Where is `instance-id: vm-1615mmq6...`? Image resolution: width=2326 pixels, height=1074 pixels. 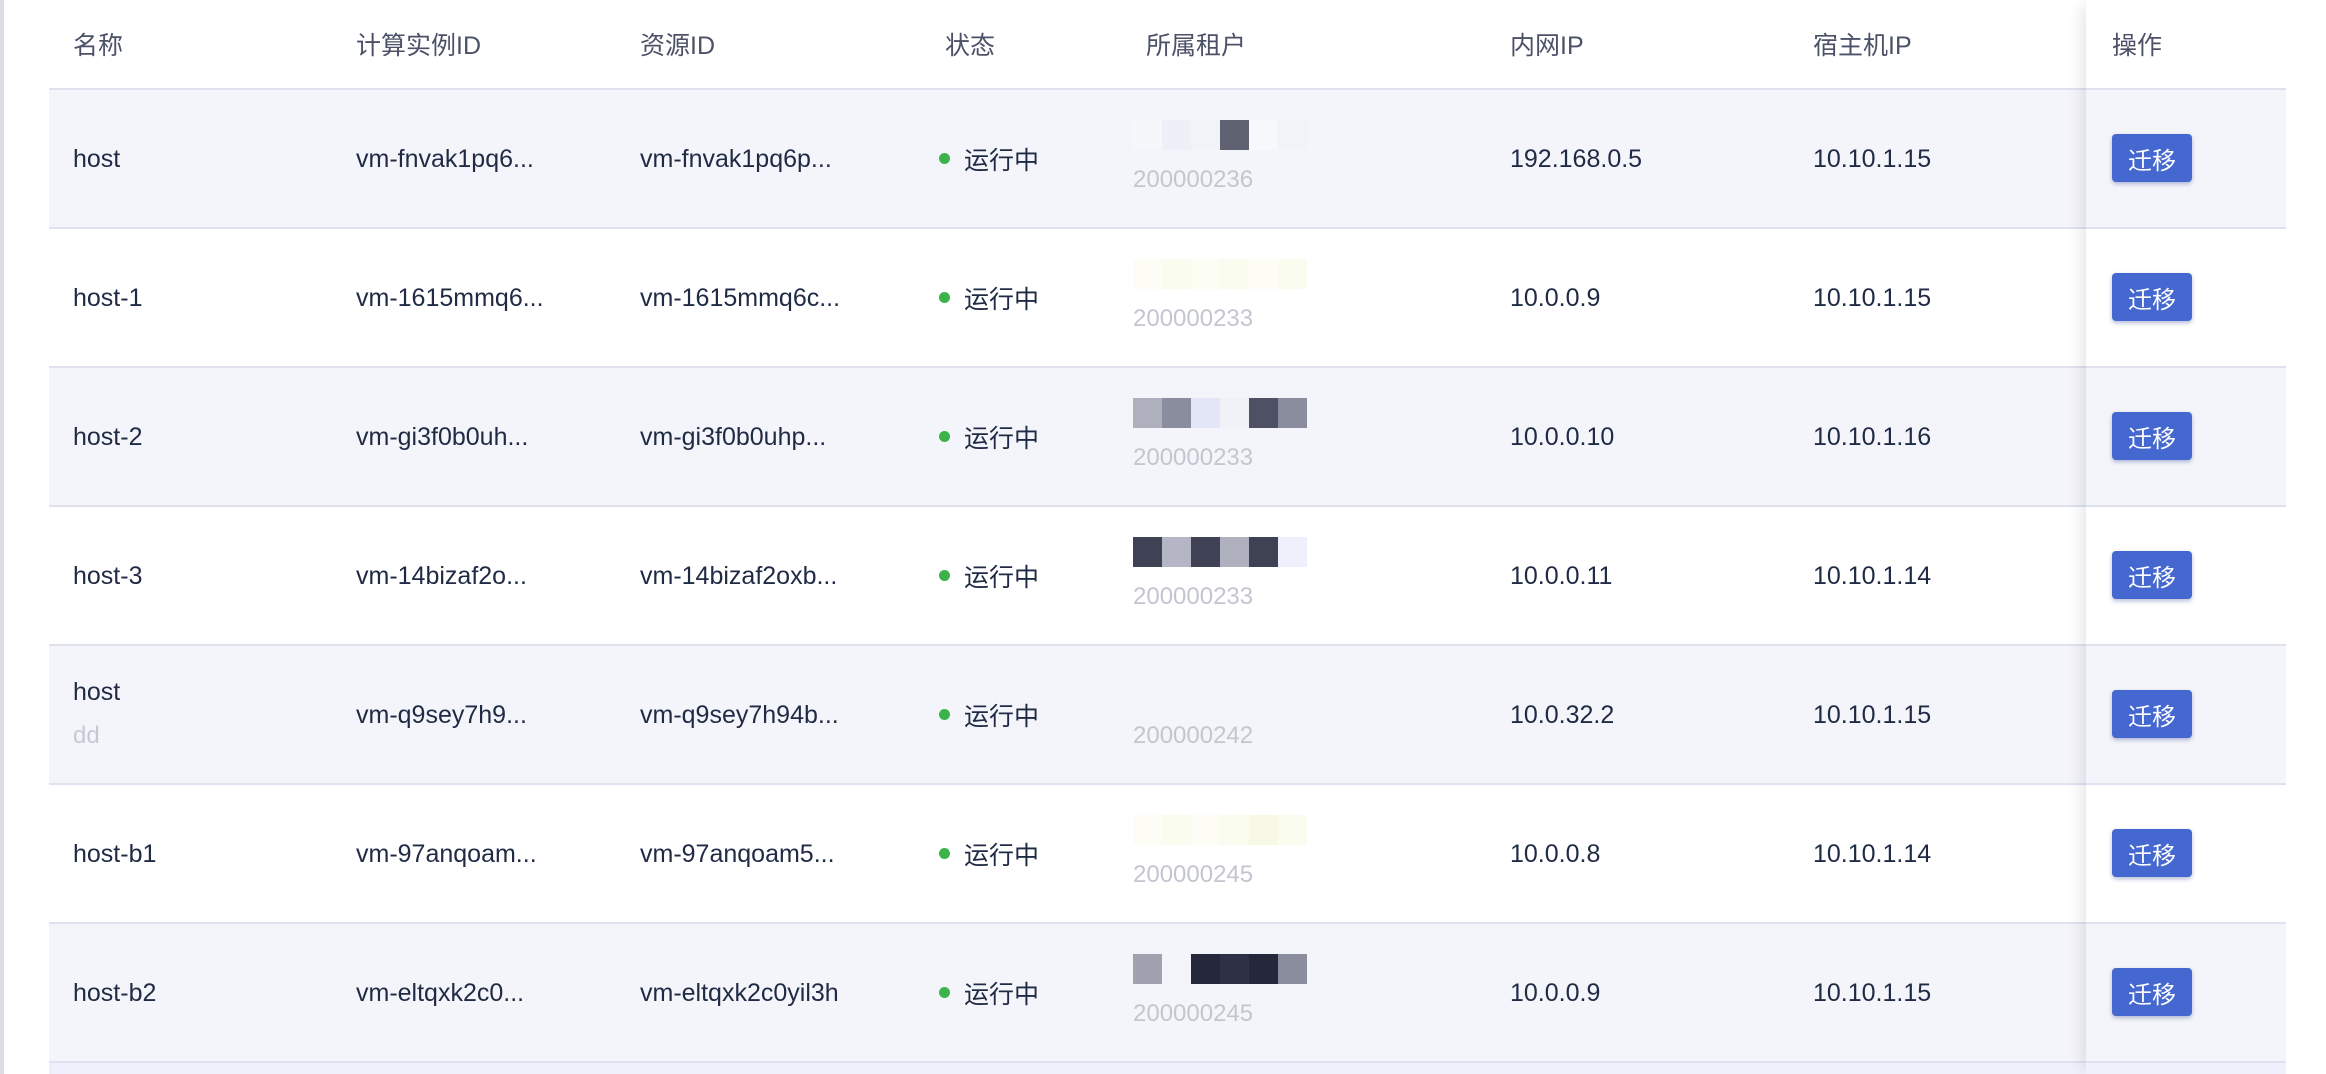 instance-id: vm-1615mmq6... is located at coordinates (450, 297).